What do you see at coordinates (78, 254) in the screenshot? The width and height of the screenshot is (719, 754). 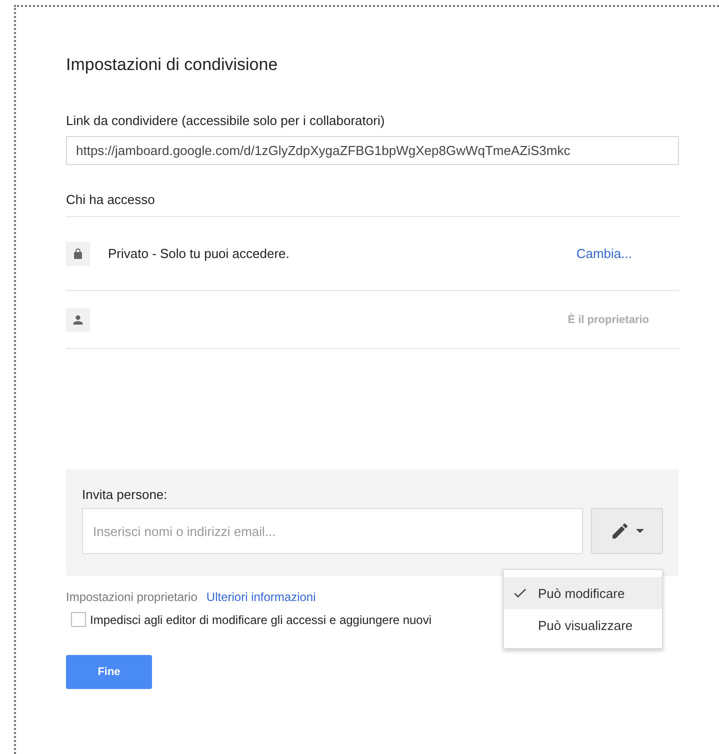 I see `lock-icon` at bounding box center [78, 254].